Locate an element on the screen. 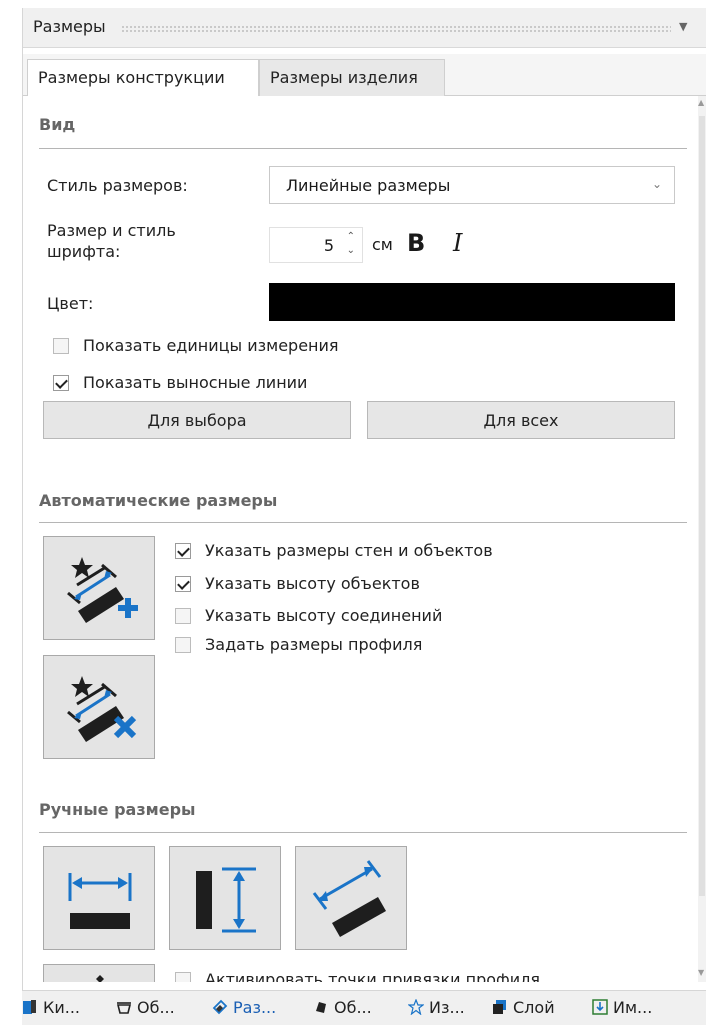 The height and width of the screenshot is (1025, 706). show-ext-lines-checkbox is located at coordinates (61, 383).